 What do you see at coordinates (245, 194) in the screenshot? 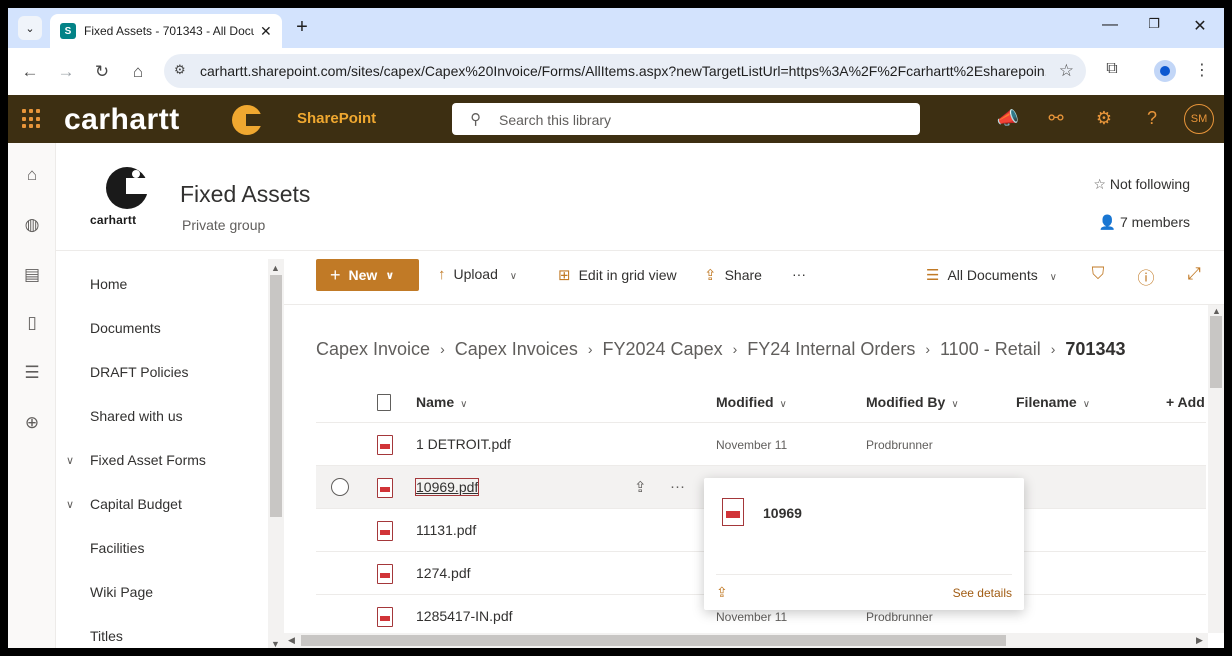
I see `site-title: Fixed Assets` at bounding box center [245, 194].